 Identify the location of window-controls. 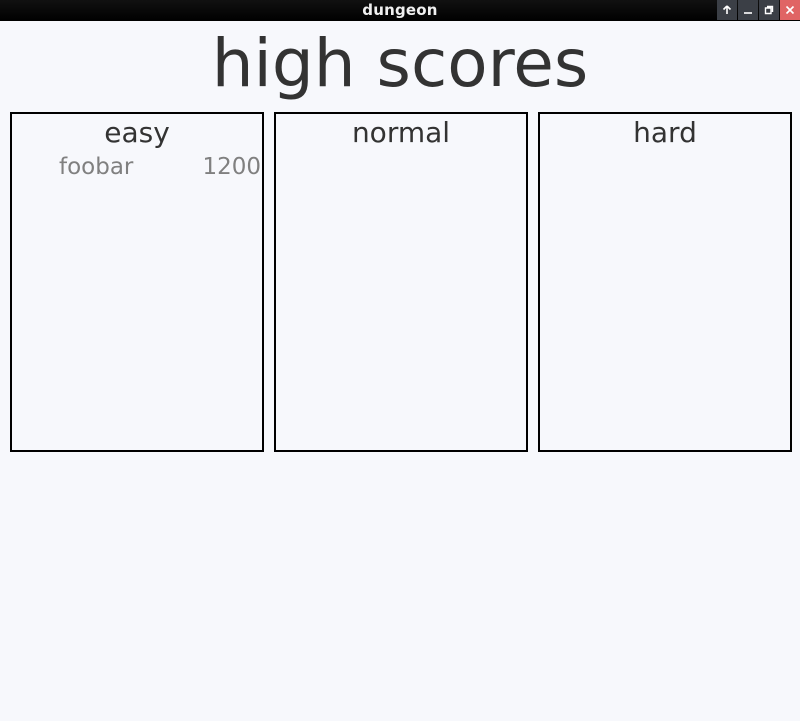
(758, 10).